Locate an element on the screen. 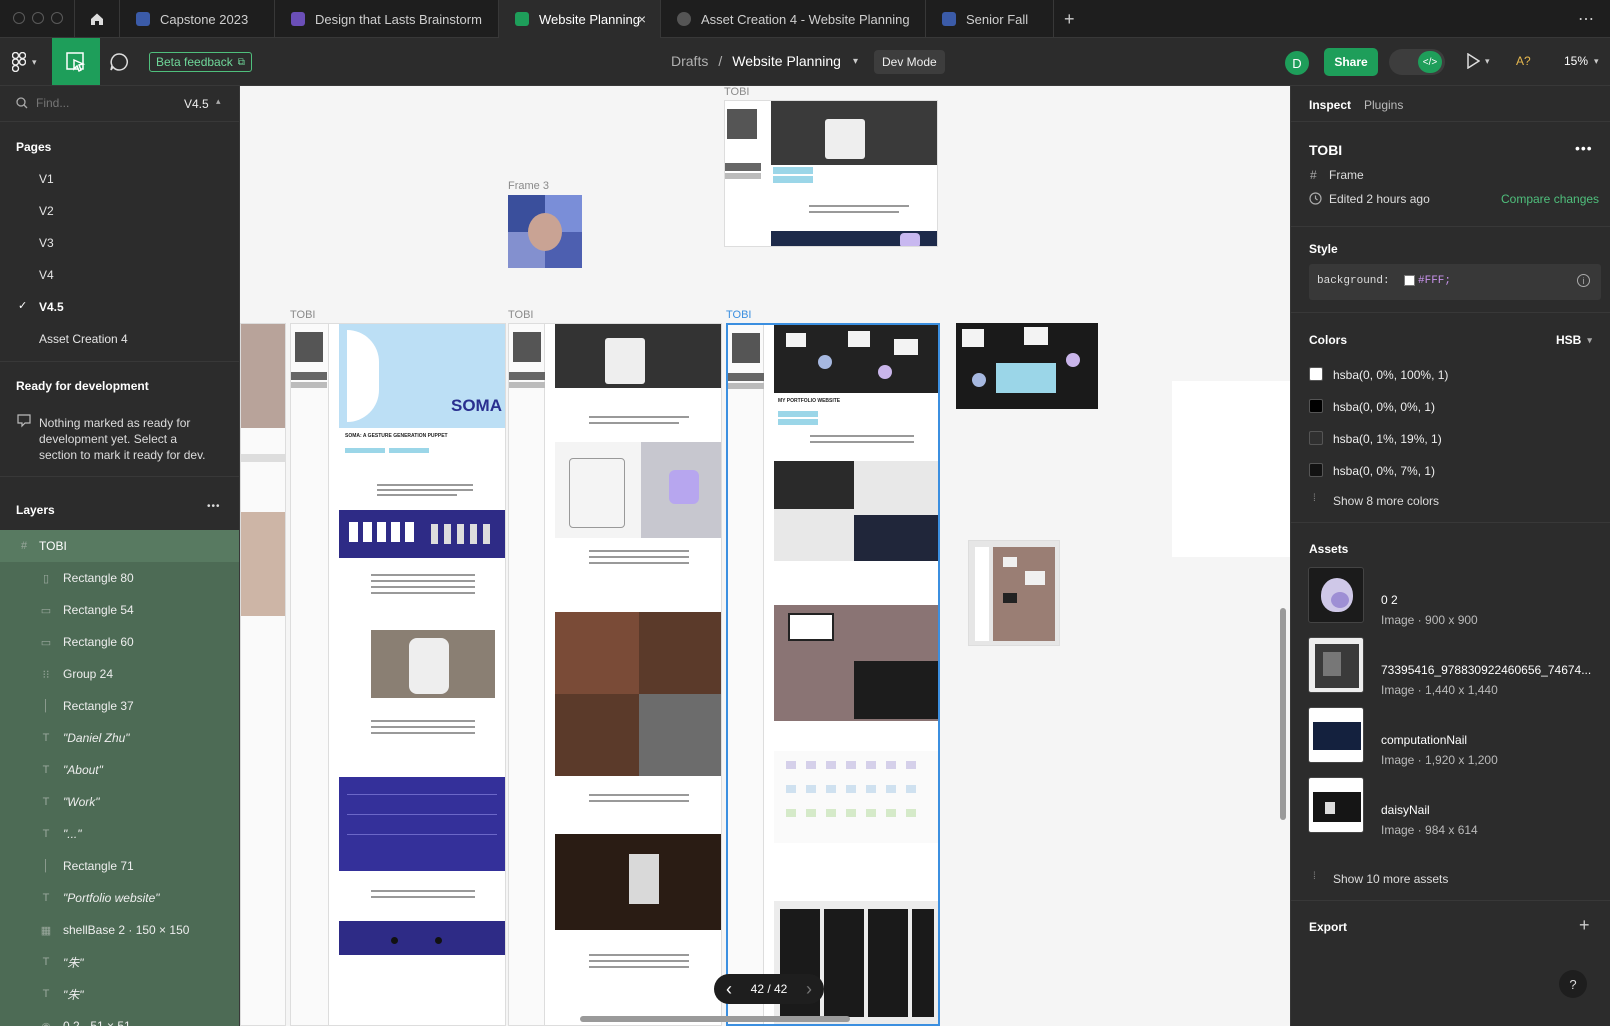  frame-pager: ‹ 42 / 42 › is located at coordinates (769, 989).